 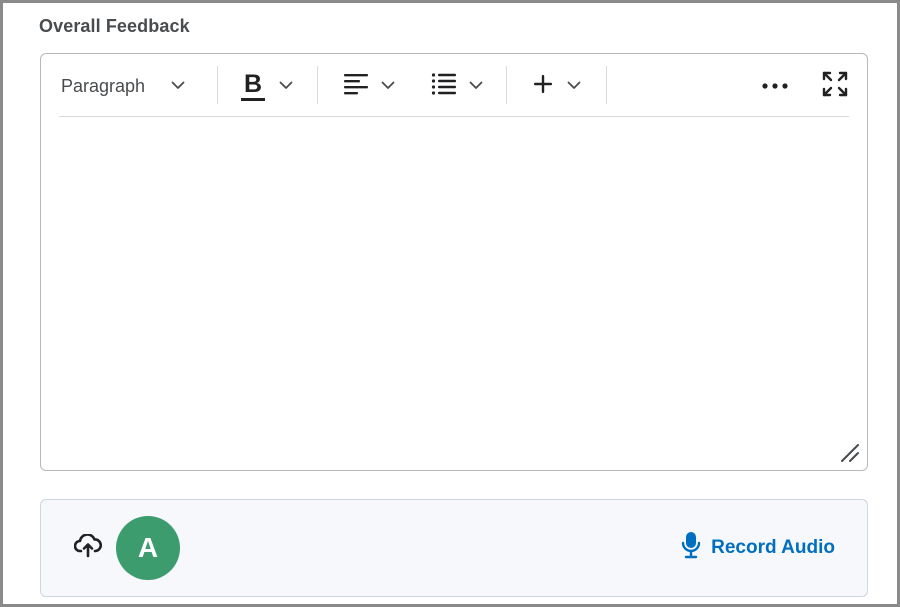 What do you see at coordinates (773, 547) in the screenshot?
I see `record-audio-label: Record Audio` at bounding box center [773, 547].